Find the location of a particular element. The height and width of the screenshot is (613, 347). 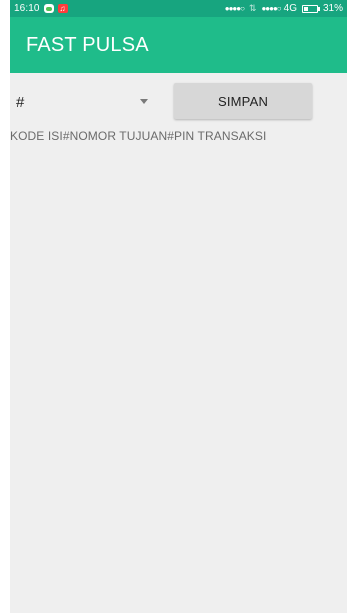

status-right-group: ●●●●○ ⇅ ●●●●○ 4G 31% is located at coordinates (284, 8).